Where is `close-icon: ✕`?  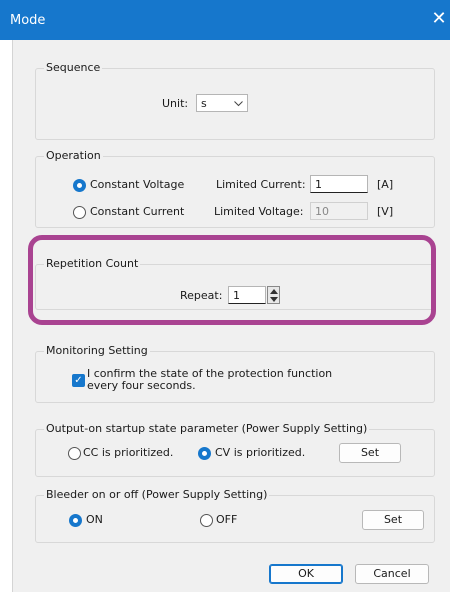 close-icon: ✕ is located at coordinates (439, 19).